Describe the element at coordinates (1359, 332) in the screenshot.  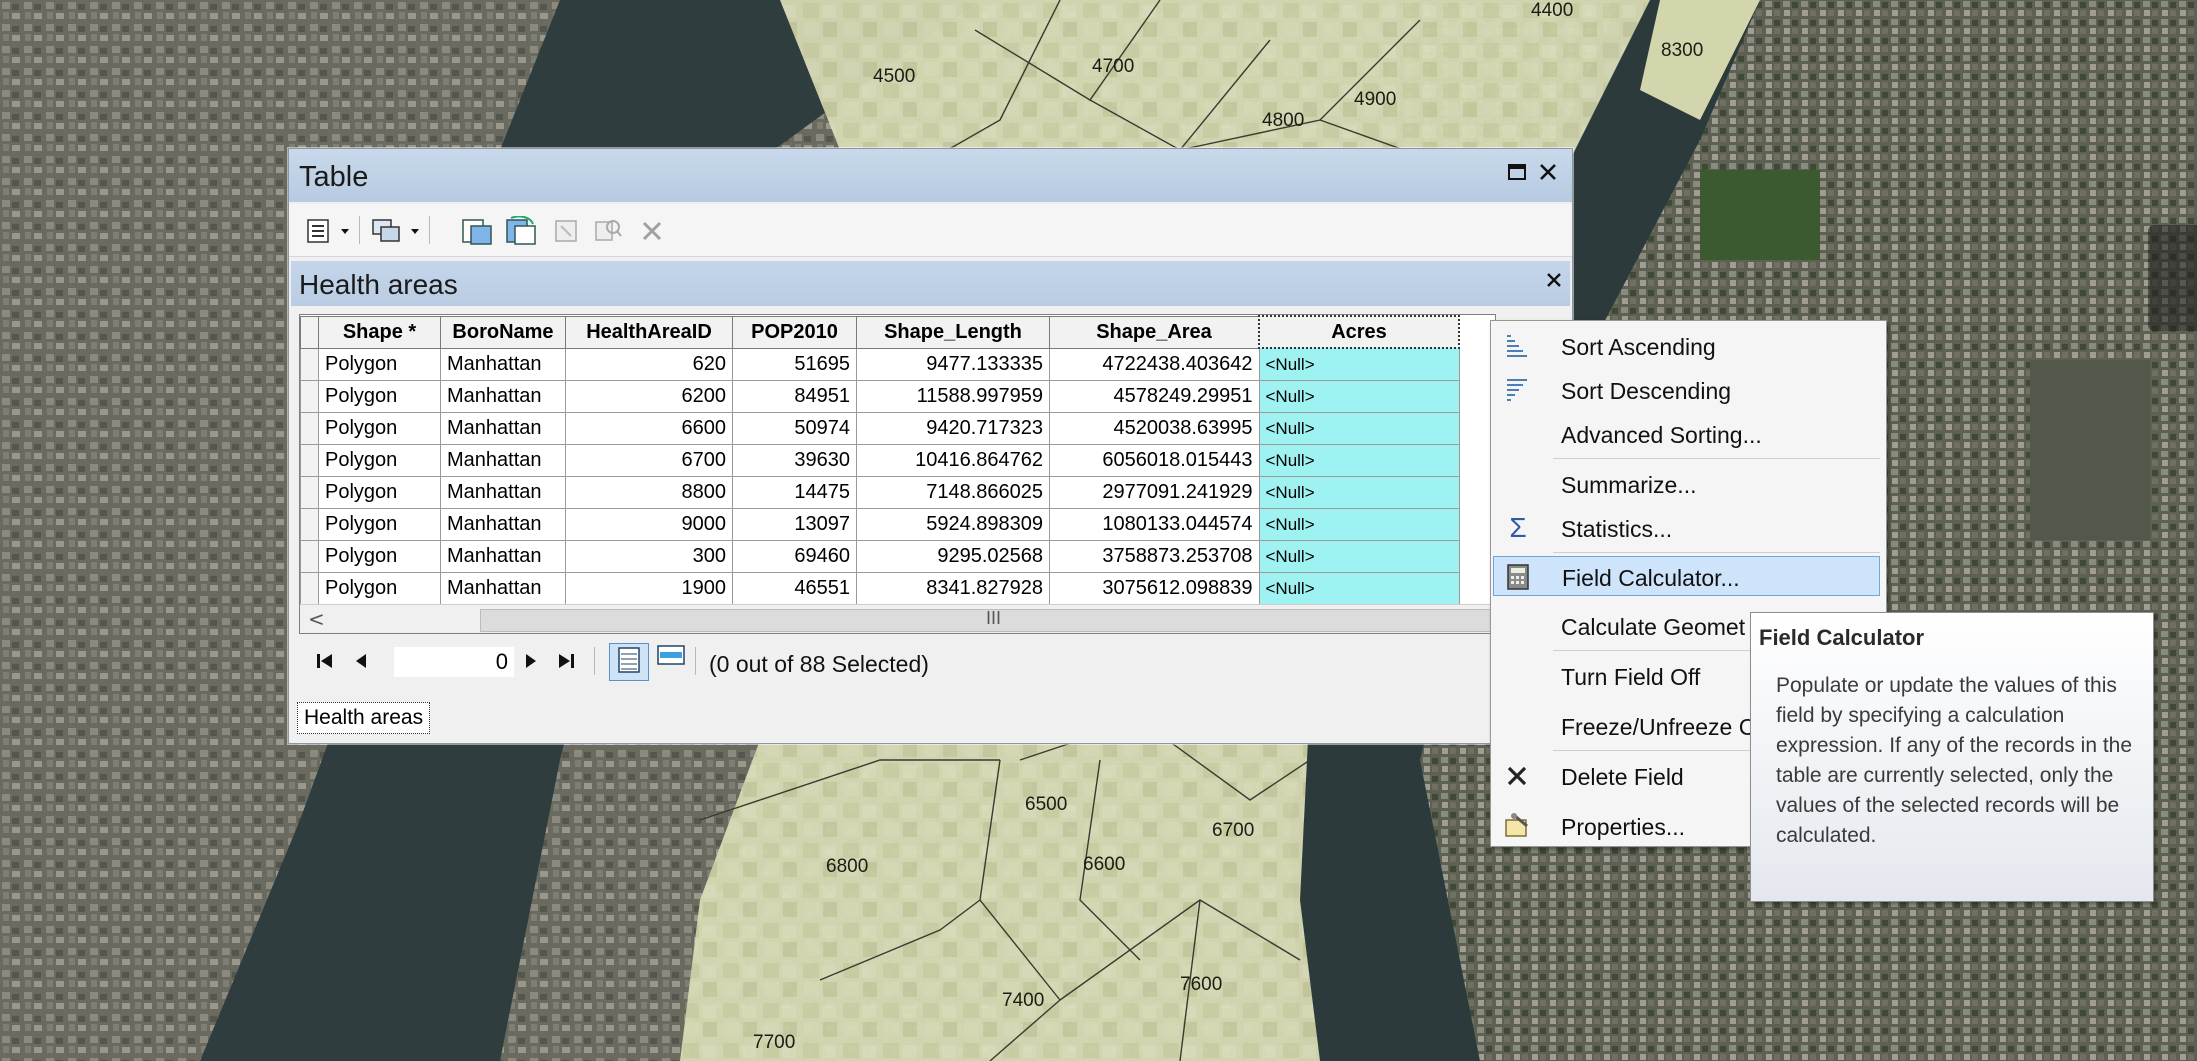
I see `column-header-acres: Acres` at that location.